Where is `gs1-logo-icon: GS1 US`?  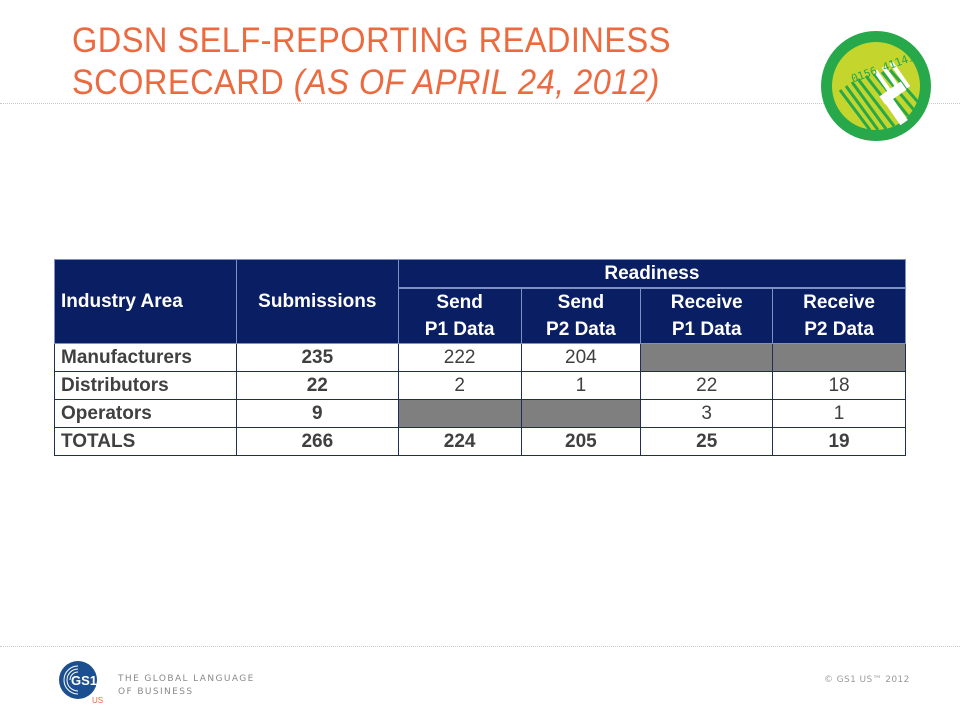
gs1-logo-icon: GS1 US is located at coordinates (81, 683).